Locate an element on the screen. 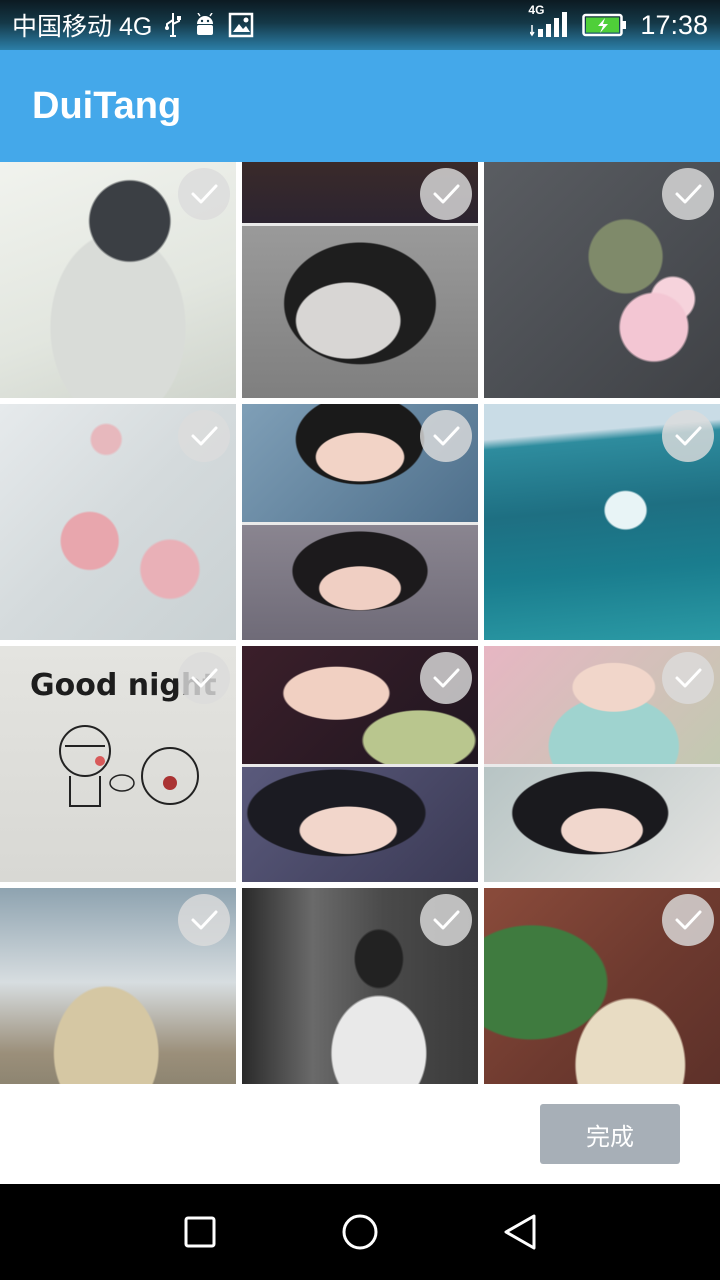 The image size is (720, 1280). clock: 17:38 is located at coordinates (674, 24).